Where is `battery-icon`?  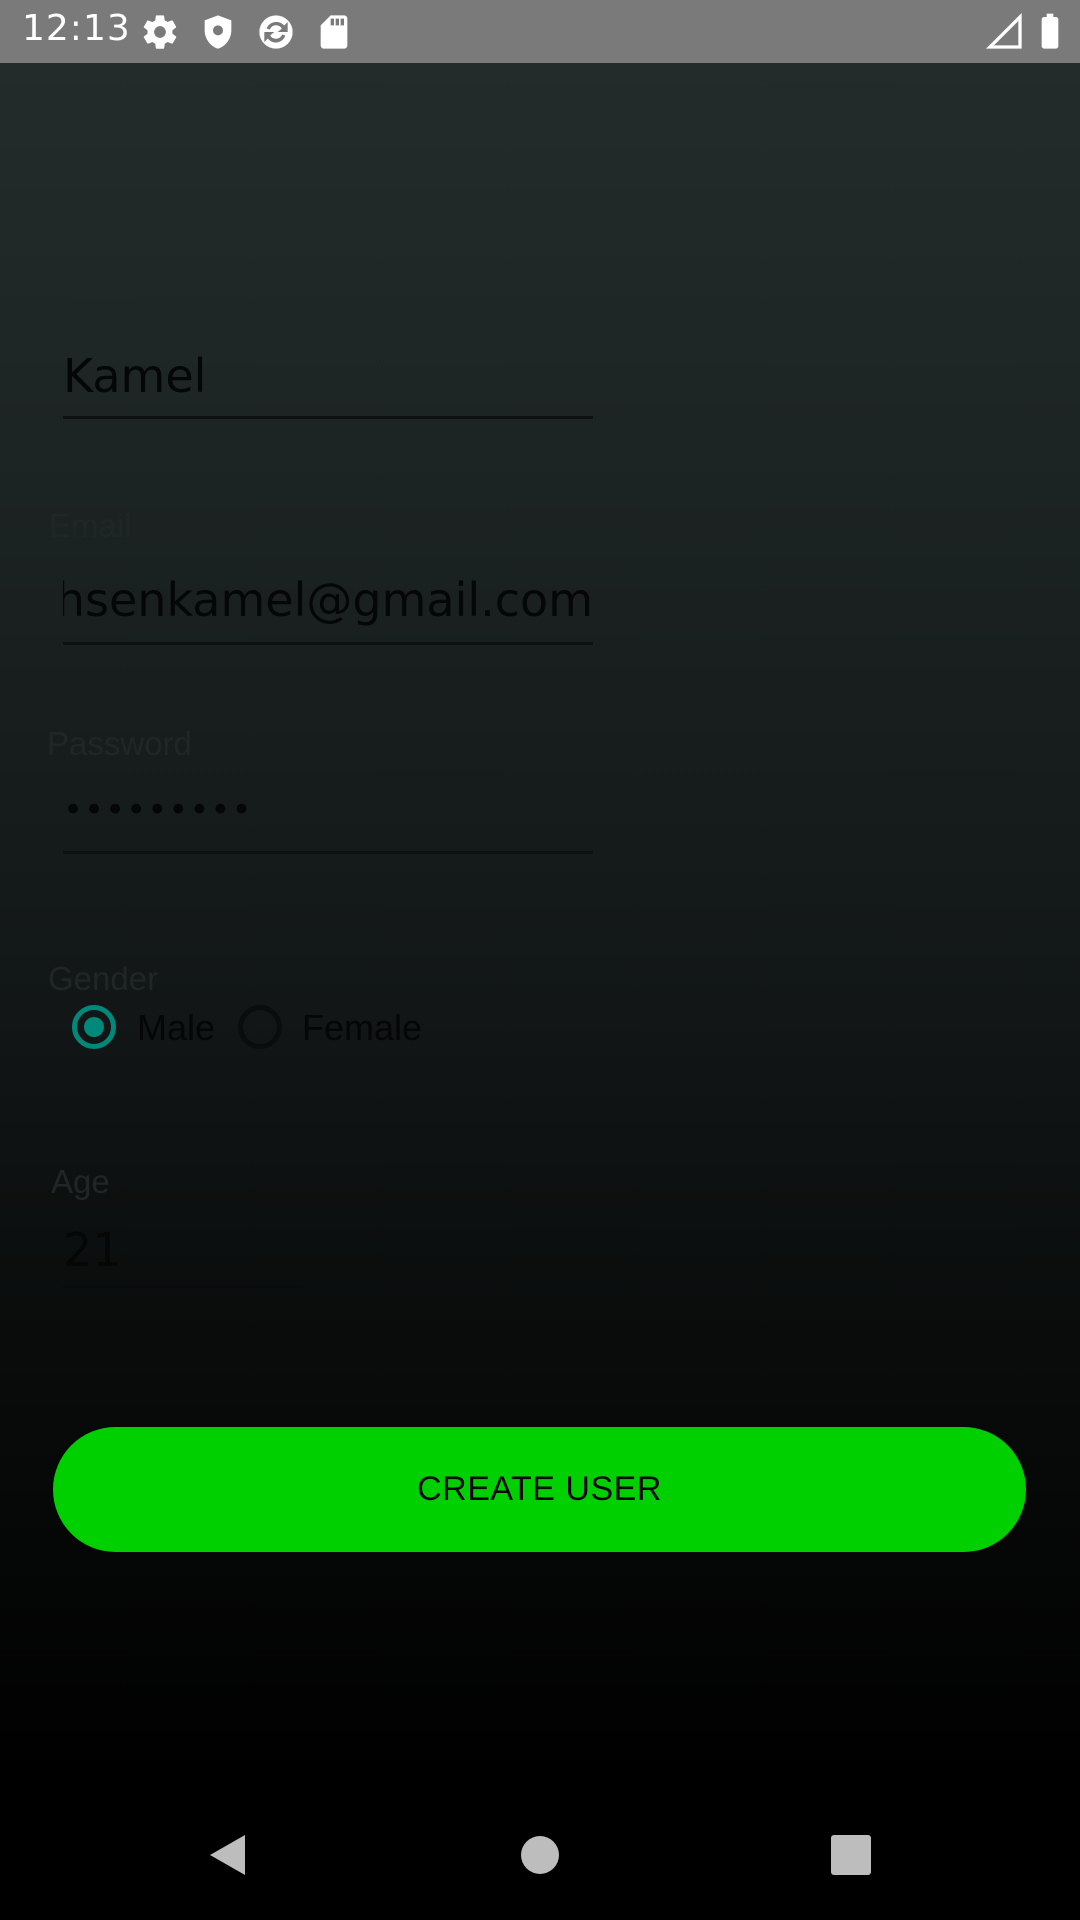
battery-icon is located at coordinates (1050, 32).